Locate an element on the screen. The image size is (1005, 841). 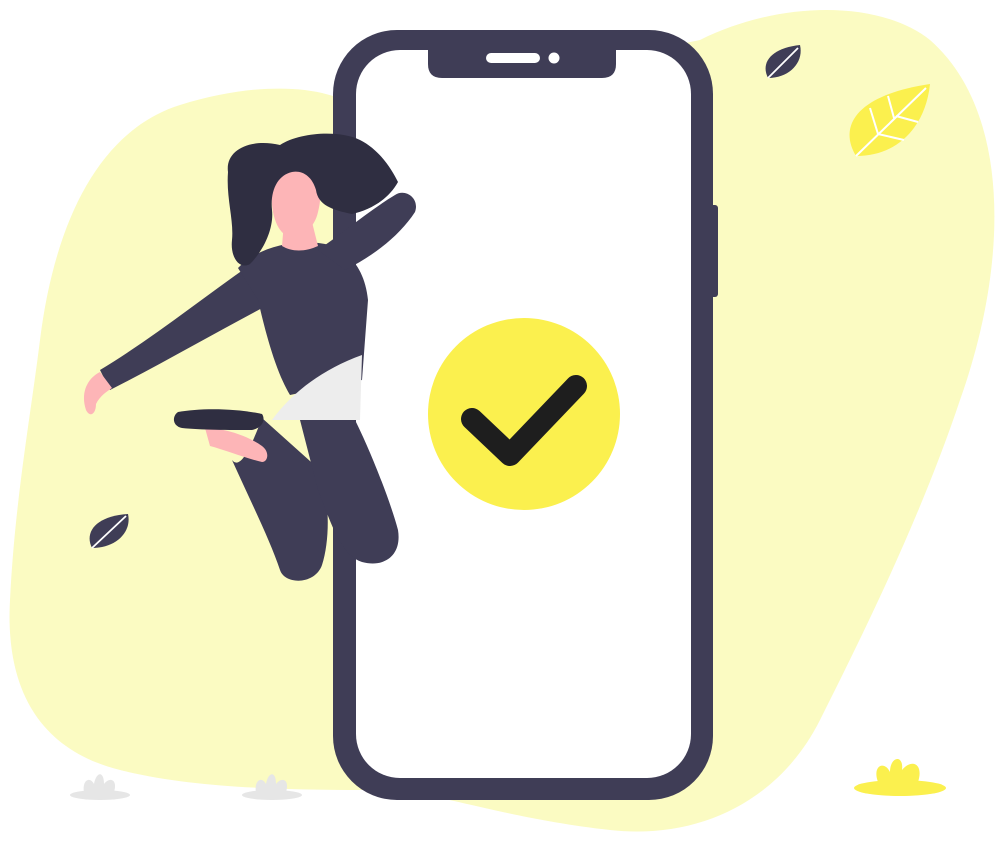
phone-speaker is located at coordinates (513, 58).